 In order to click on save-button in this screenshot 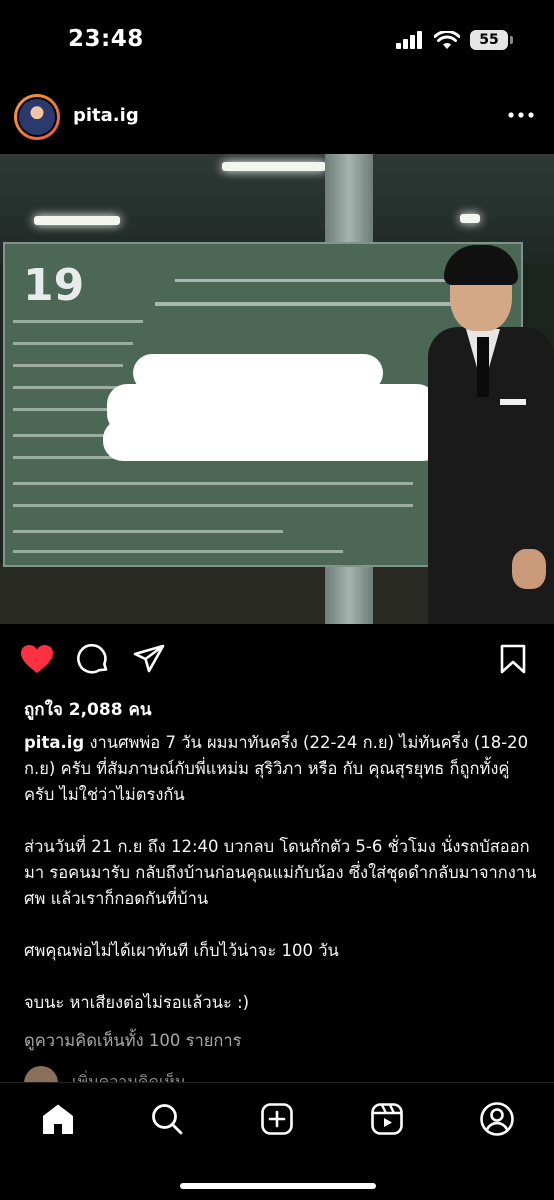, I will do `click(513, 659)`.